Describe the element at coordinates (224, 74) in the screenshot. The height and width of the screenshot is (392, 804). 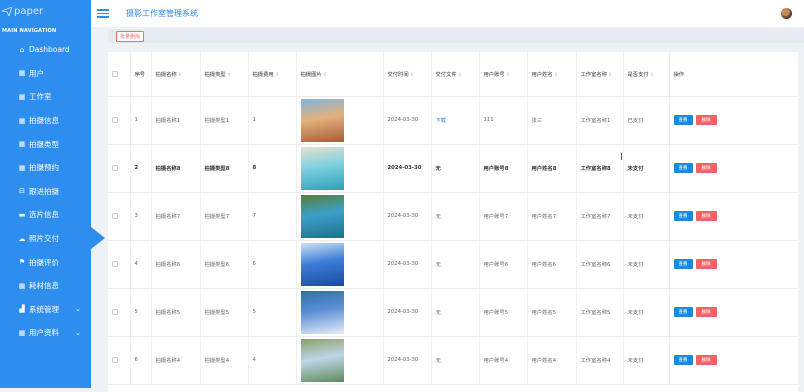
I see `column-header: 拍摄类型⇕` at that location.